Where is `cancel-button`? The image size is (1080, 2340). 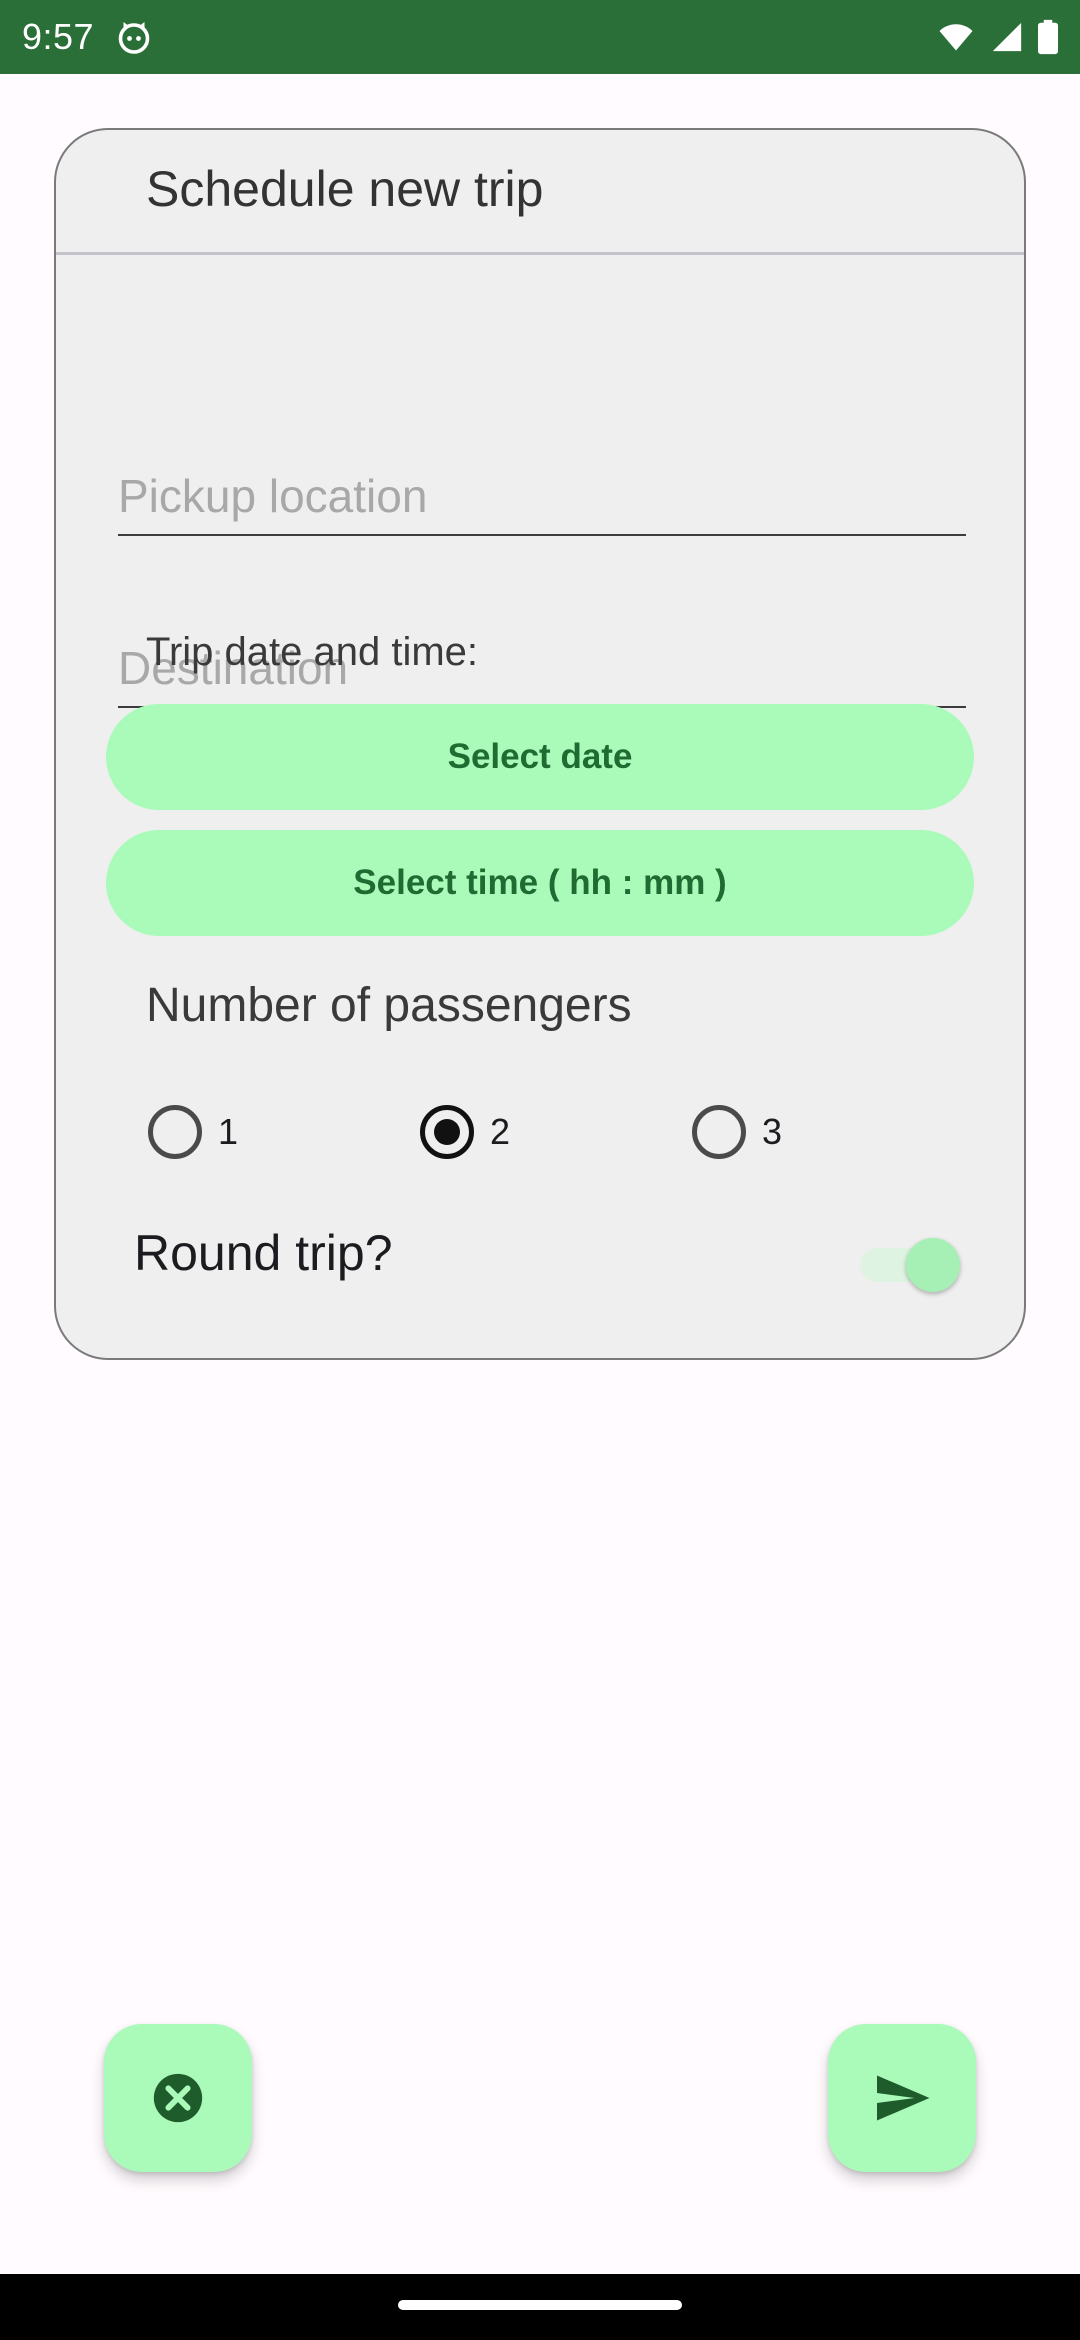
cancel-button is located at coordinates (178, 2098).